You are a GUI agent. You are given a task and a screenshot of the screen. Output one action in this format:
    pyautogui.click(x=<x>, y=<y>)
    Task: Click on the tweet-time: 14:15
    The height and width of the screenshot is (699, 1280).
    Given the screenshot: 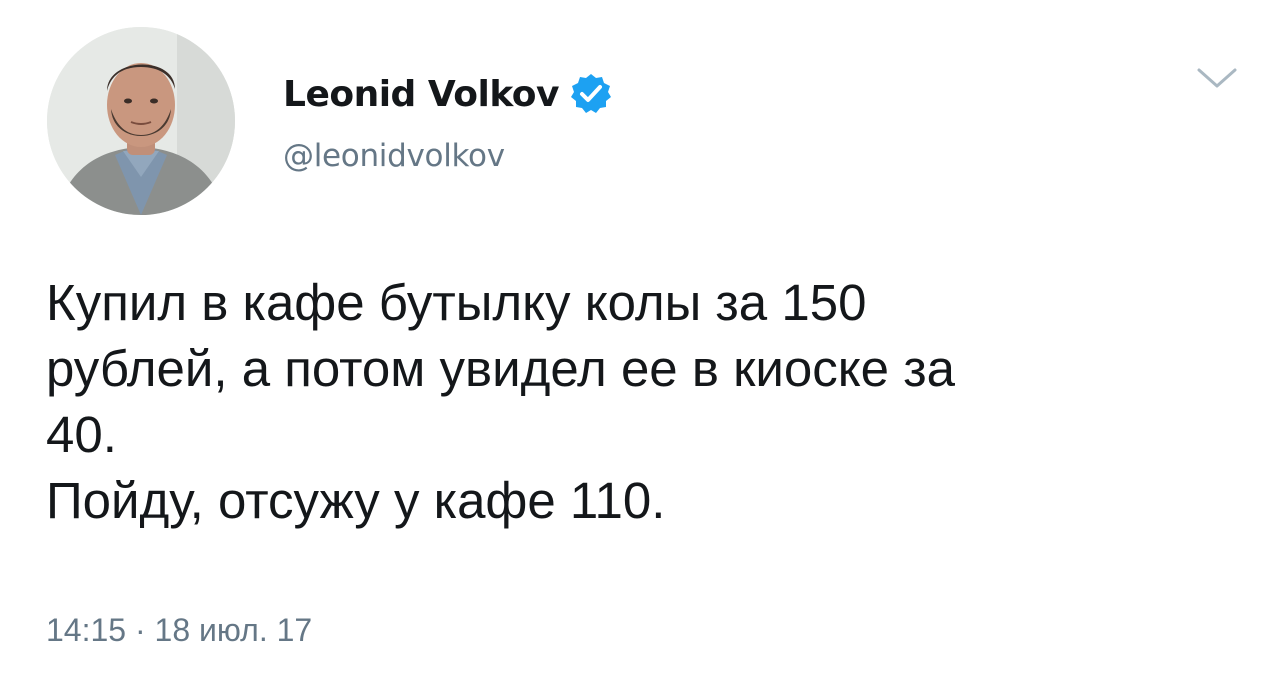 What is the action you would take?
    pyautogui.click(x=86, y=630)
    